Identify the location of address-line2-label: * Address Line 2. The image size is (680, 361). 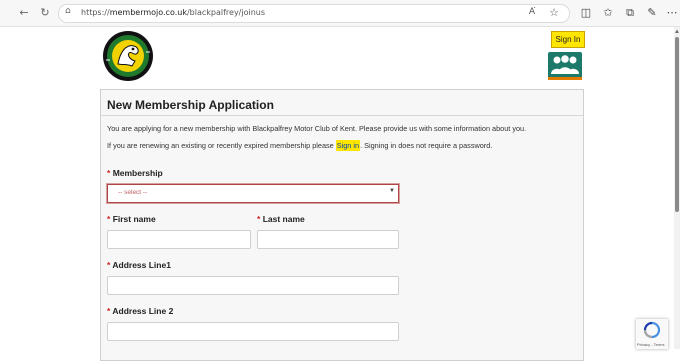
(140, 311).